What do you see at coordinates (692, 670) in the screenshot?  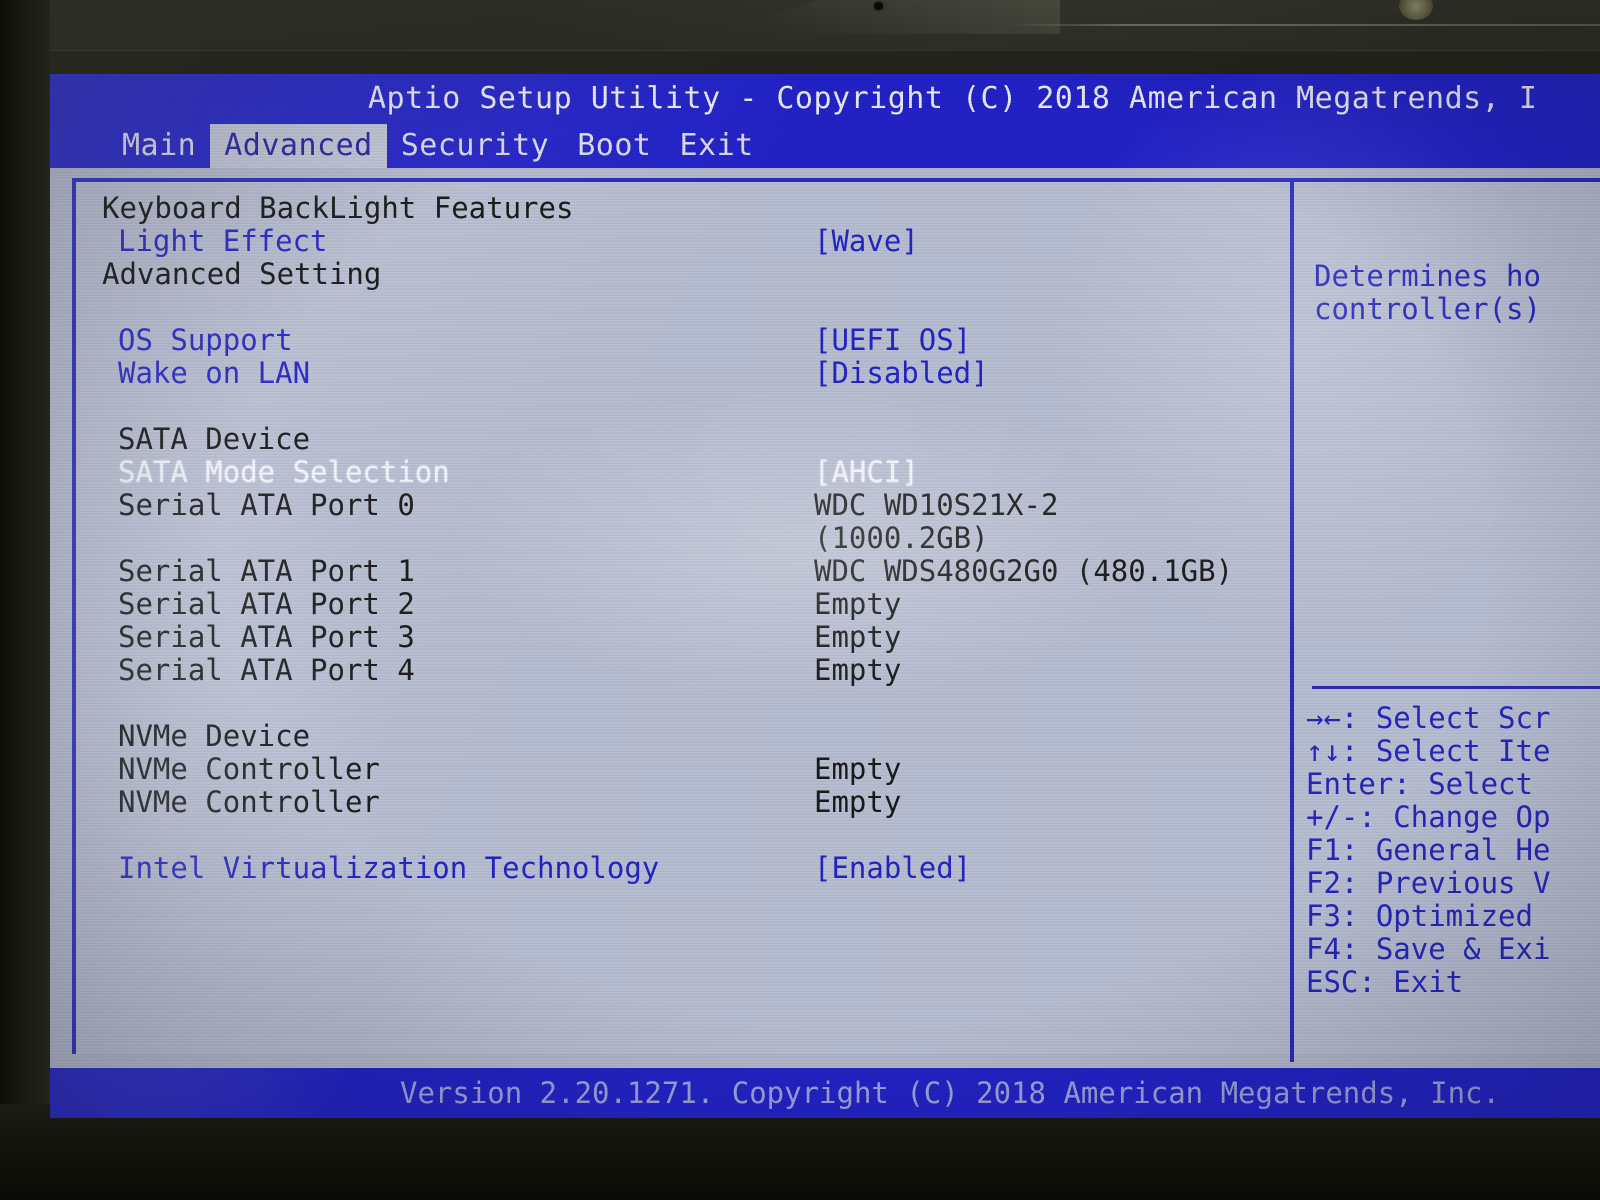 I see `settings-row: Serial ATA Port 4 Empty` at bounding box center [692, 670].